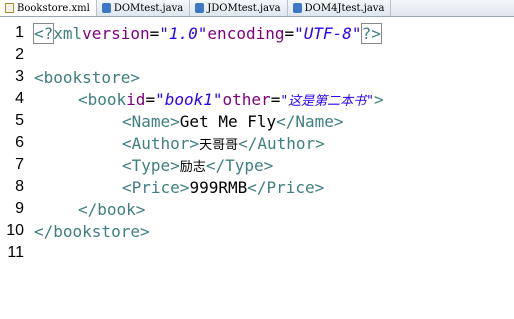  What do you see at coordinates (19, 186) in the screenshot?
I see `line-number: 8` at bounding box center [19, 186].